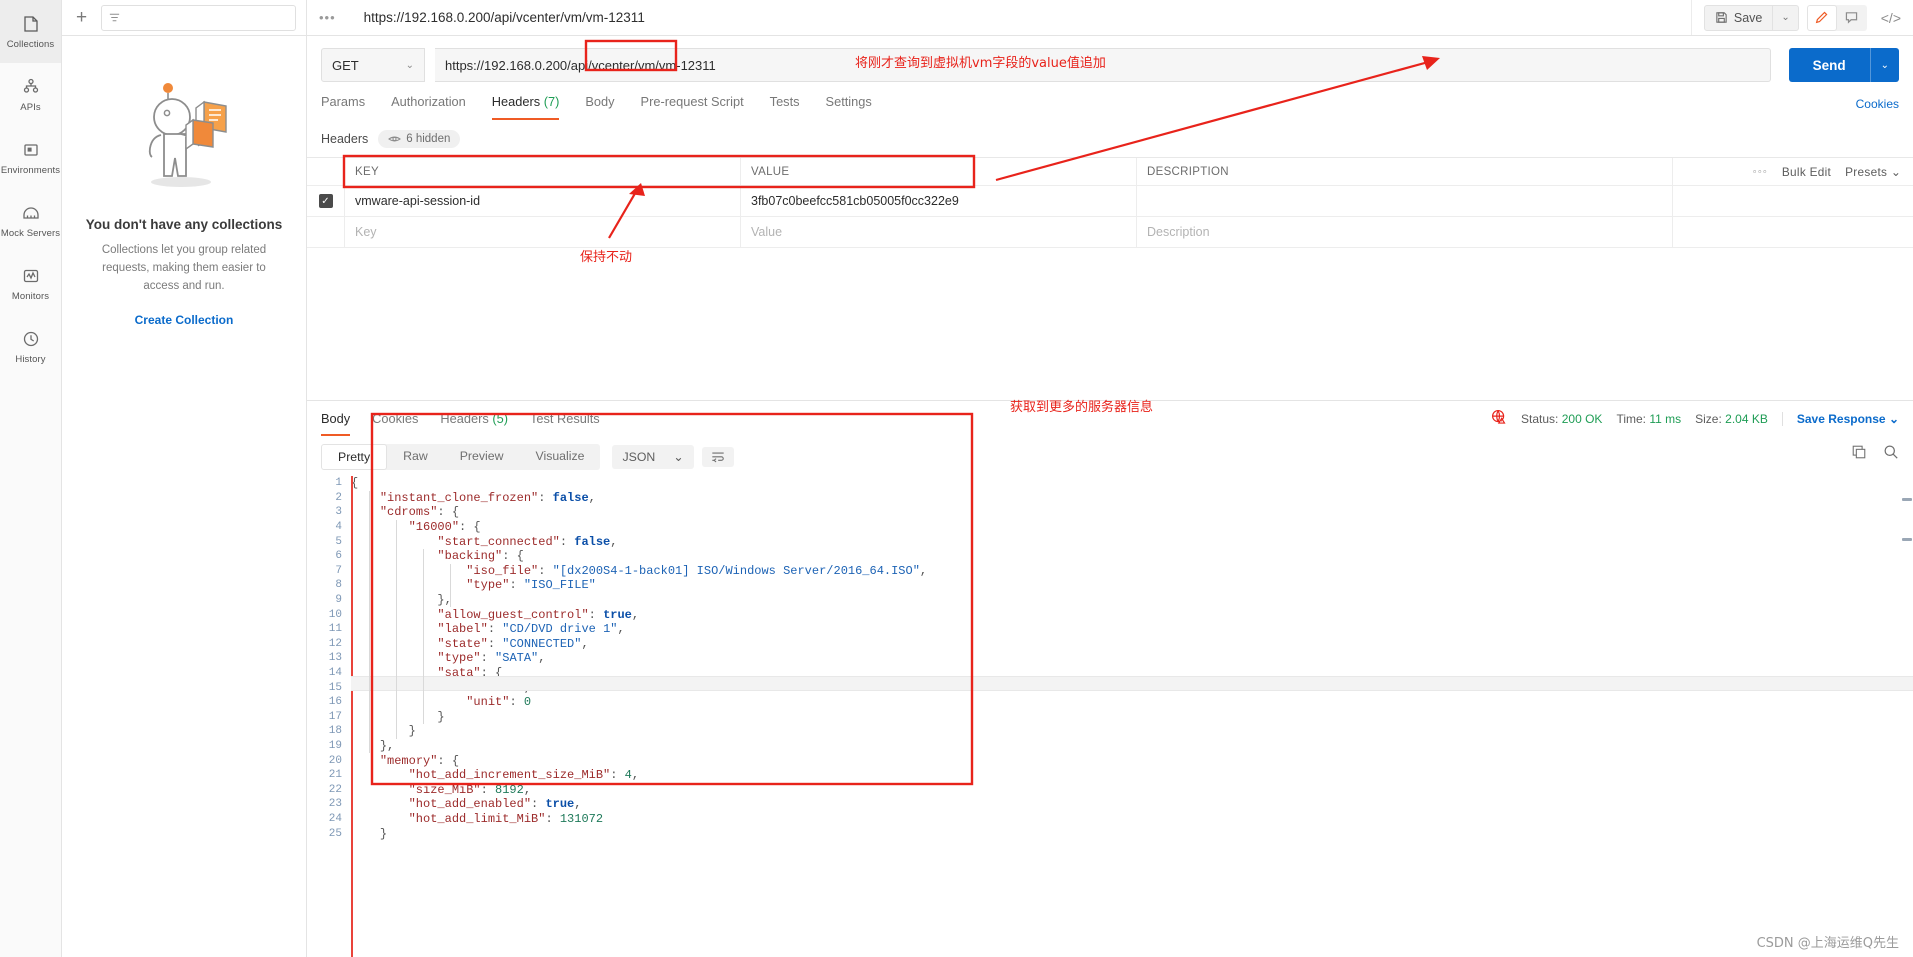 The width and height of the screenshot is (1913, 957). Describe the element at coordinates (336, 423) in the screenshot. I see `response-tab-body: Body` at that location.